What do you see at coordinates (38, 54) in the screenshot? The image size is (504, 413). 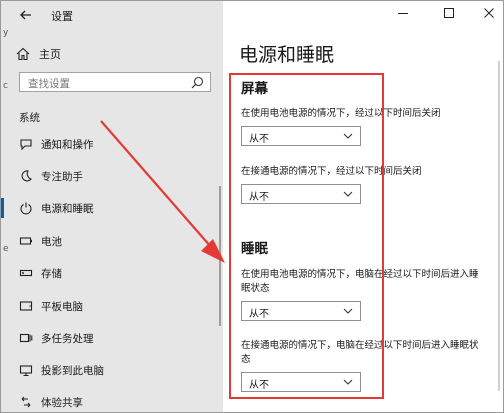 I see `home-nav-item: 主页` at bounding box center [38, 54].